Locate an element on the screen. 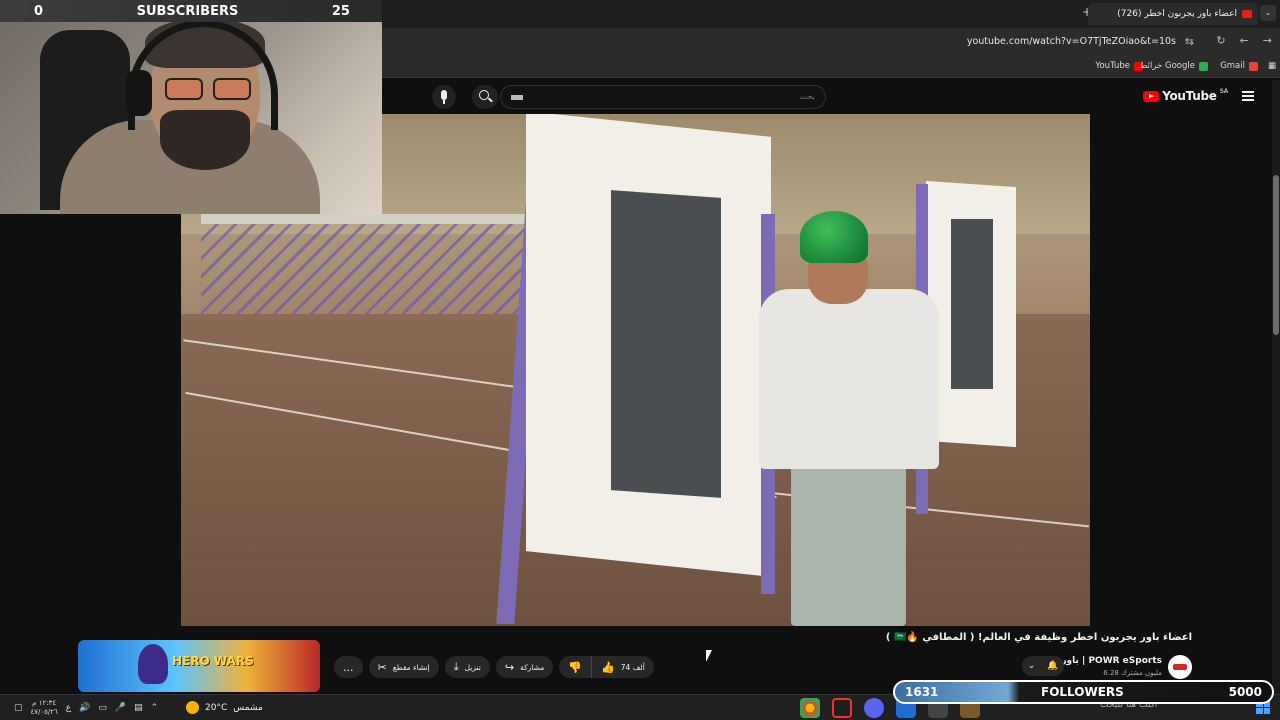  chrome-icon is located at coordinates (810, 708).